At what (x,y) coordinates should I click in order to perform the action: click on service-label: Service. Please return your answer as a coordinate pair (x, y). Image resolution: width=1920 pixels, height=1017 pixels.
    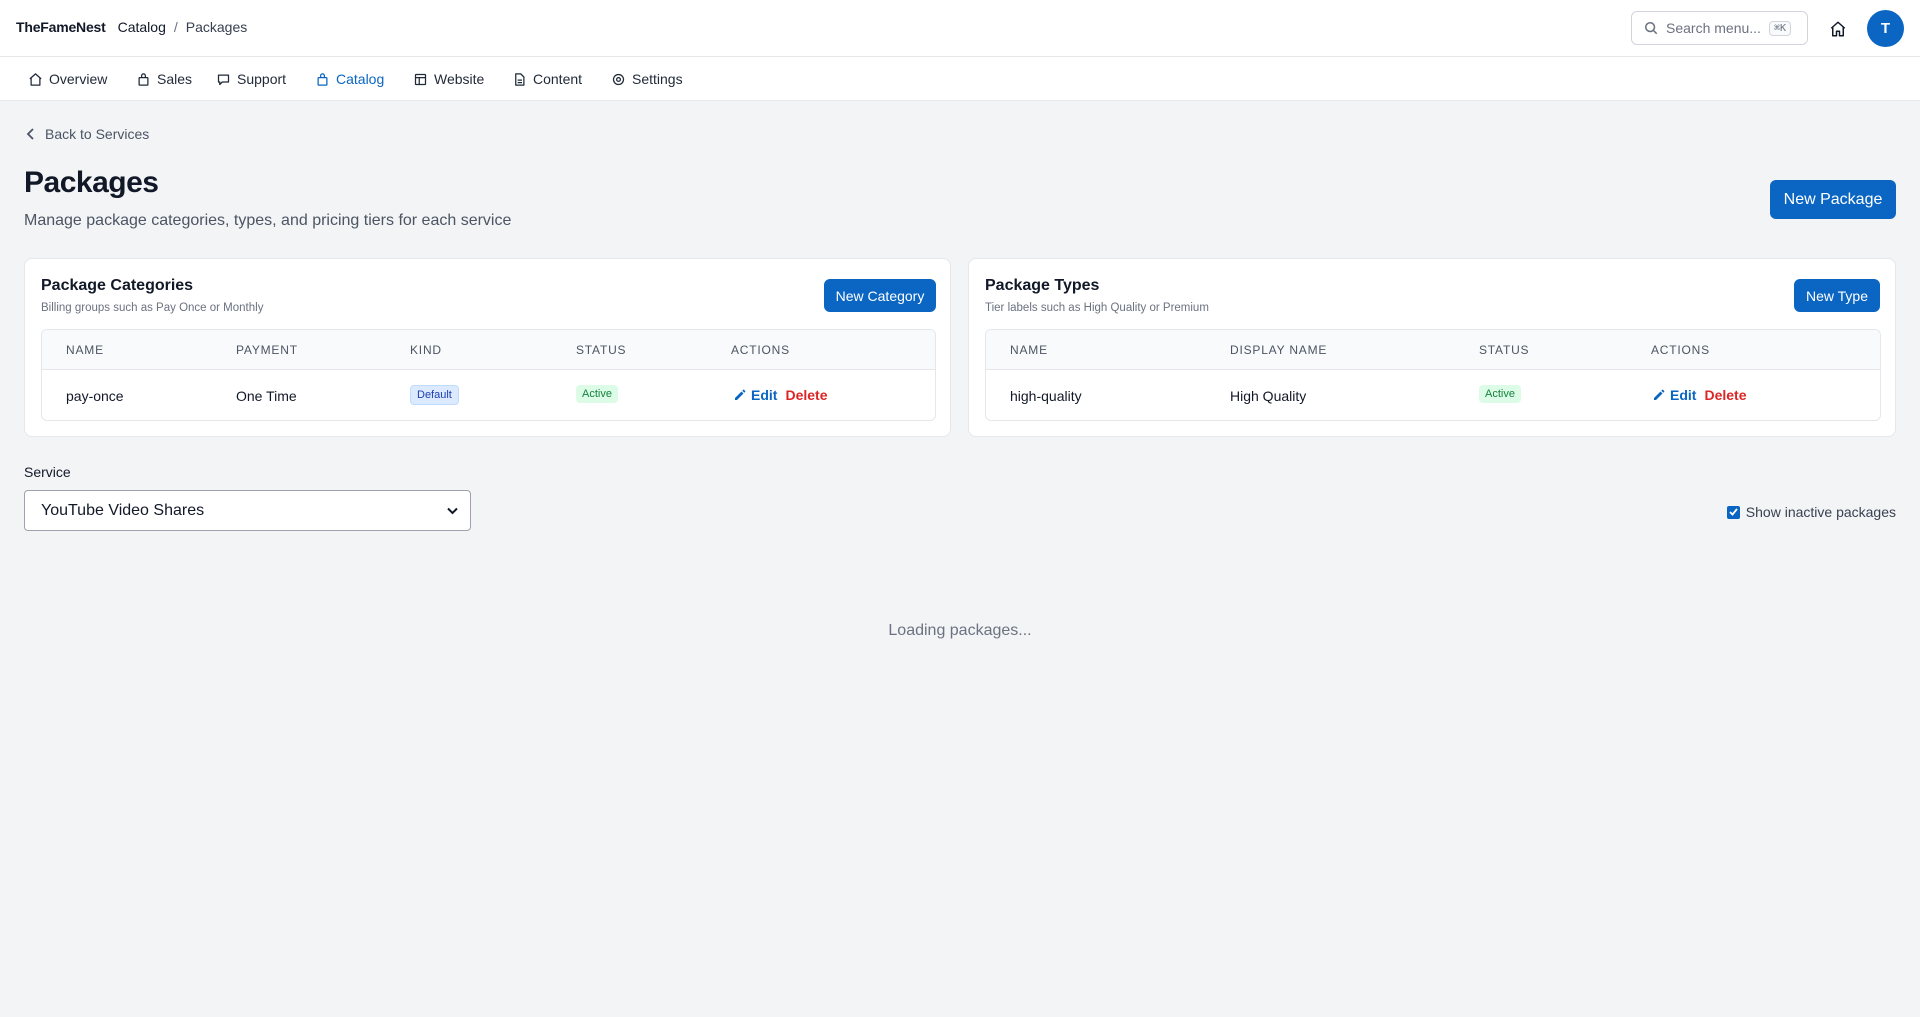
    Looking at the image, I should click on (47, 472).